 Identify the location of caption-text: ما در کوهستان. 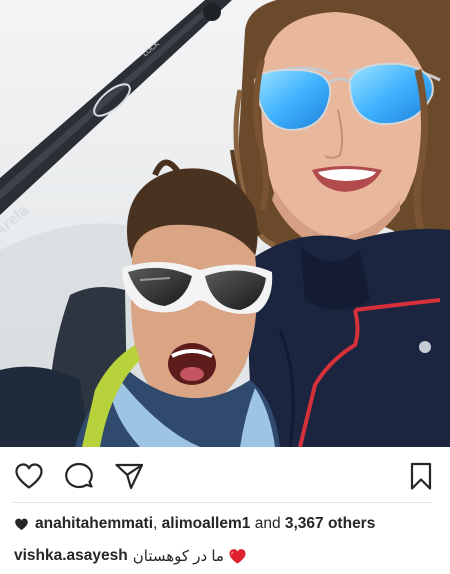
(178, 556).